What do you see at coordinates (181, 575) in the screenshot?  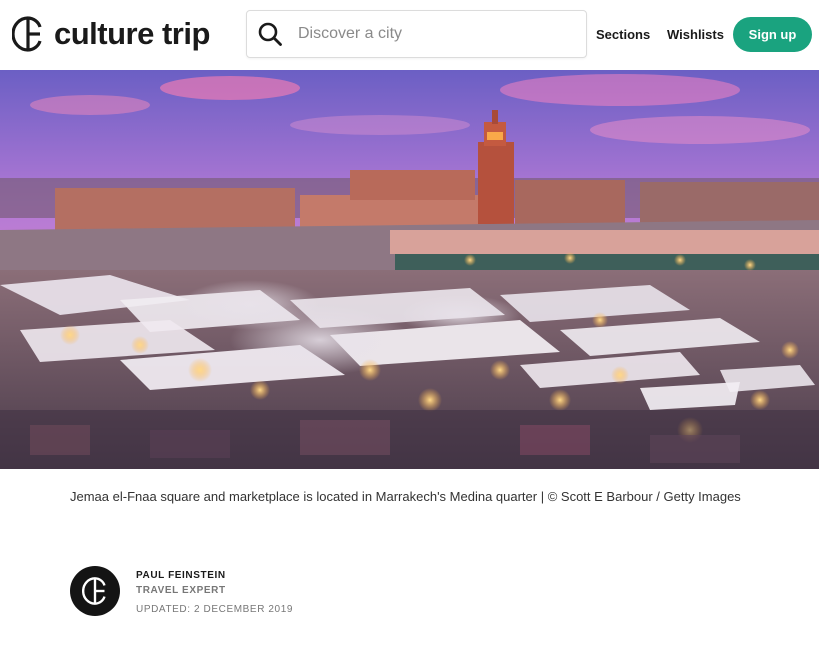 I see `author-name: PAUL FEINSTEIN` at bounding box center [181, 575].